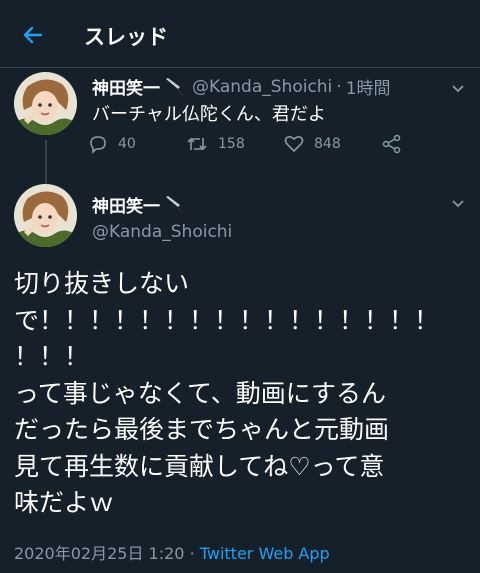 This screenshot has width=480, height=573. I want to click on share-button, so click(392, 144).